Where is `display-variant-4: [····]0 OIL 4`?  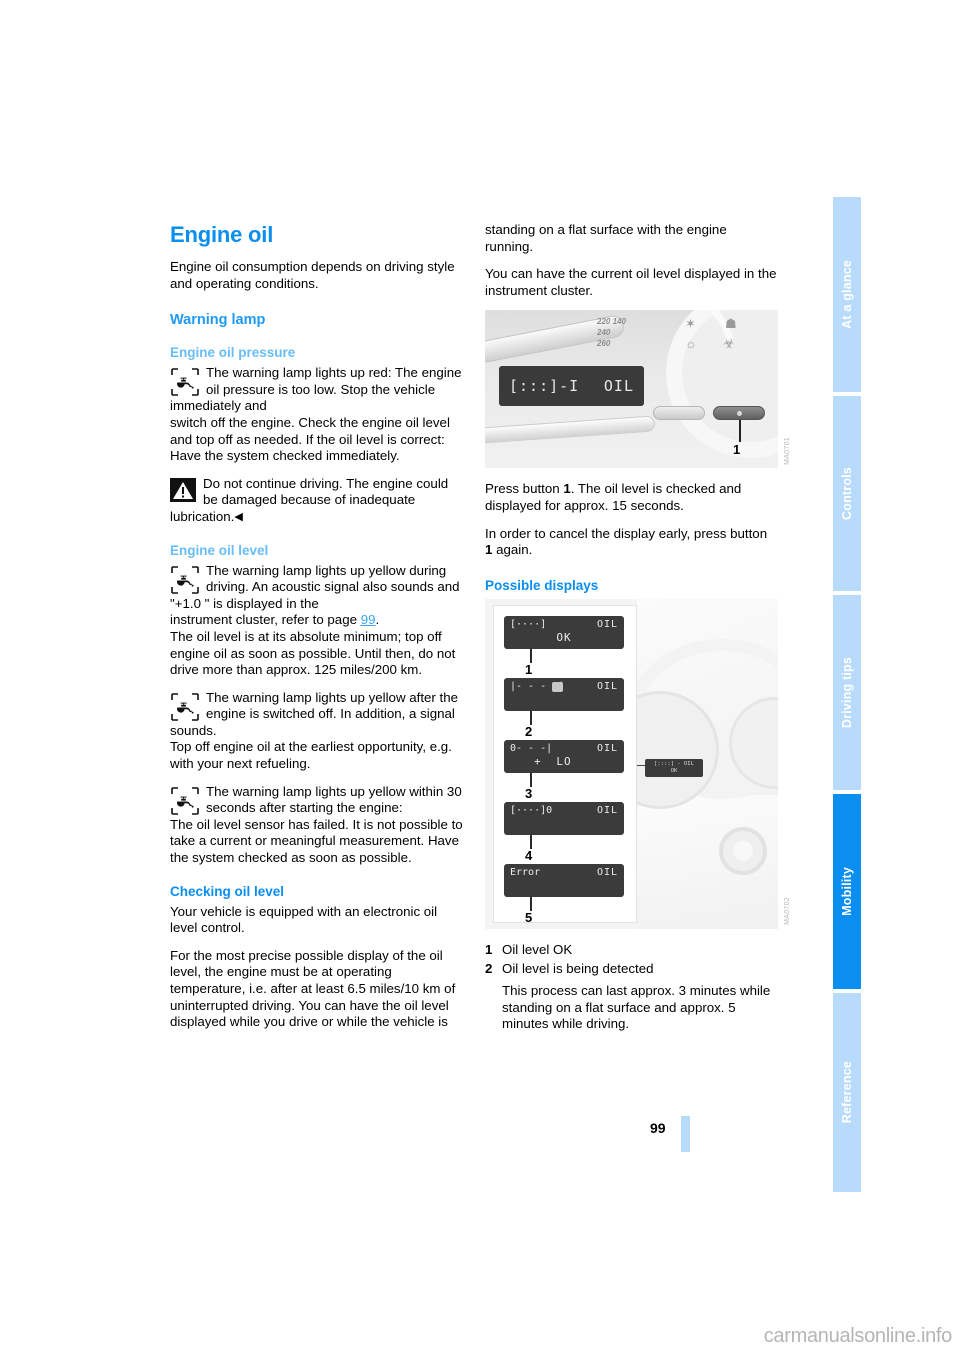 display-variant-4: [····]0 OIL 4 is located at coordinates (564, 832).